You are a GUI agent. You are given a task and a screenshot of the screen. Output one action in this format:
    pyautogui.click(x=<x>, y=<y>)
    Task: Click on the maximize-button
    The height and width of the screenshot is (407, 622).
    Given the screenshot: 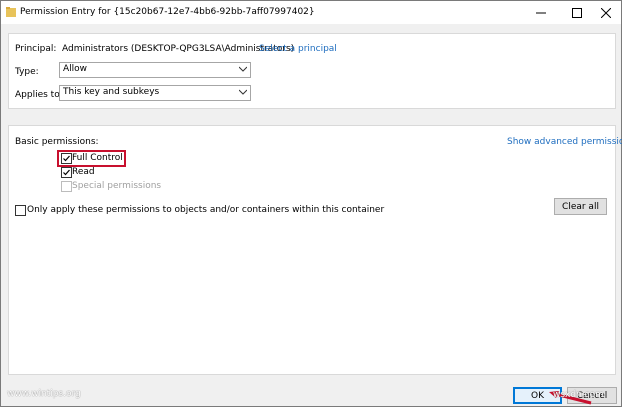 What is the action you would take?
    pyautogui.click(x=577, y=12)
    